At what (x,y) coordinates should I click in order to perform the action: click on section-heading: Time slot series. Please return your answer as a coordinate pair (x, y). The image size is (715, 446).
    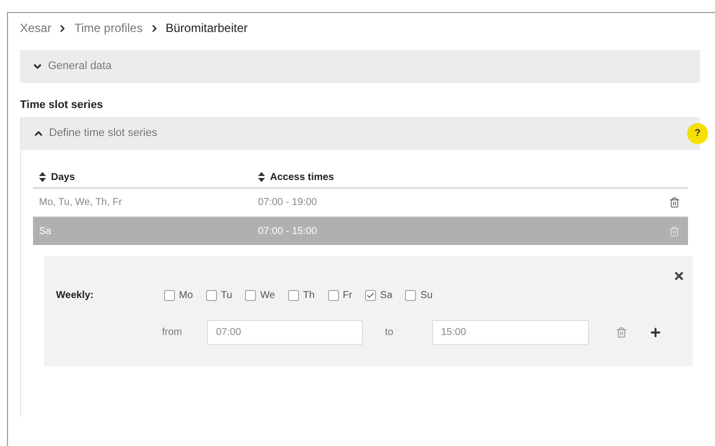
    Looking at the image, I should click on (62, 104).